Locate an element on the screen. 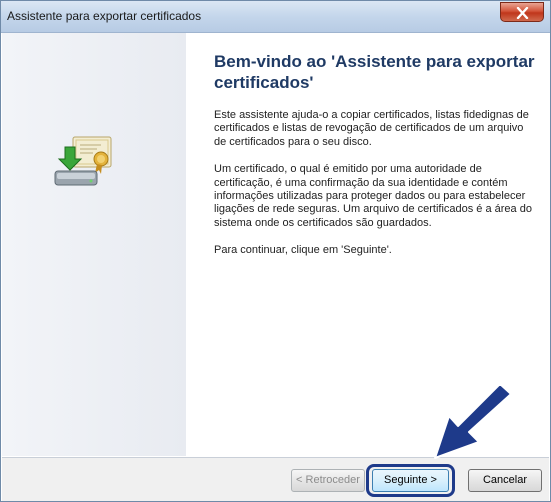  next-button: Seguinte > is located at coordinates (410, 480).